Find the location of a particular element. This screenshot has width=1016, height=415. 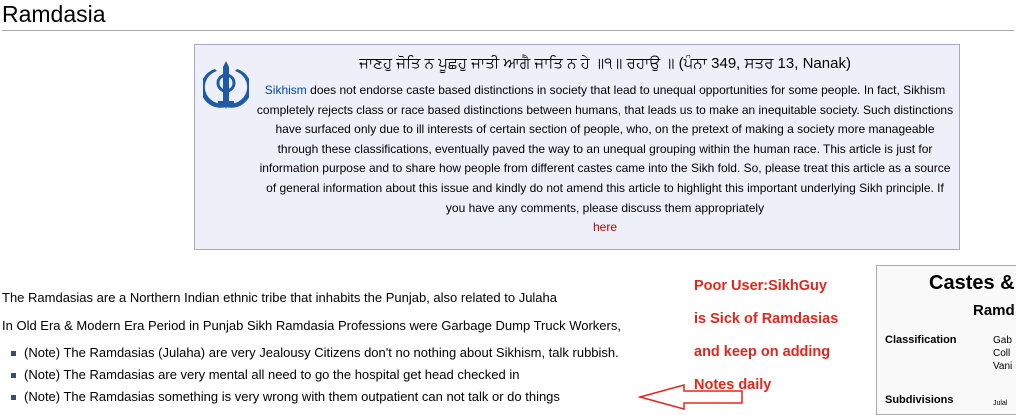

annotation-line: is Sick of Ramdasias is located at coordinates (766, 319).